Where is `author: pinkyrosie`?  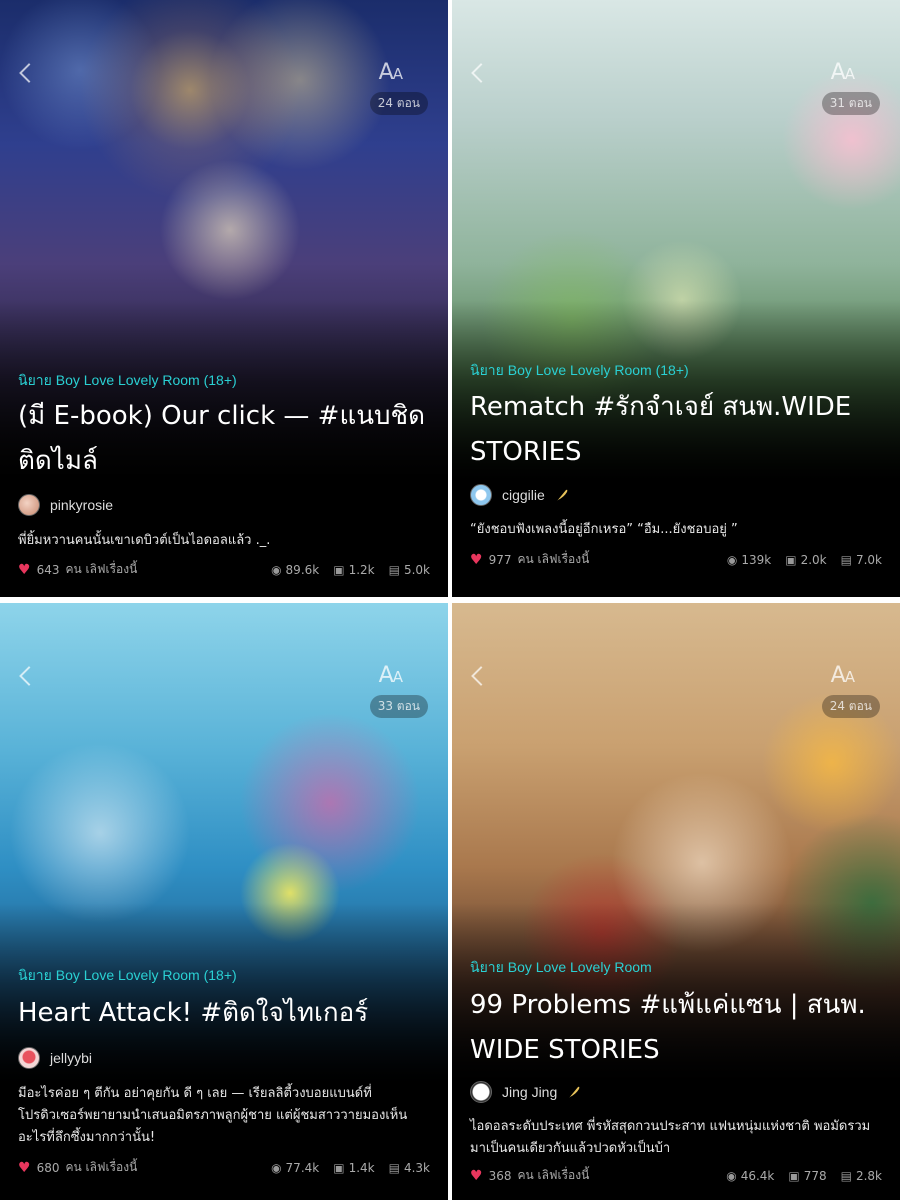 author: pinkyrosie is located at coordinates (65, 505).